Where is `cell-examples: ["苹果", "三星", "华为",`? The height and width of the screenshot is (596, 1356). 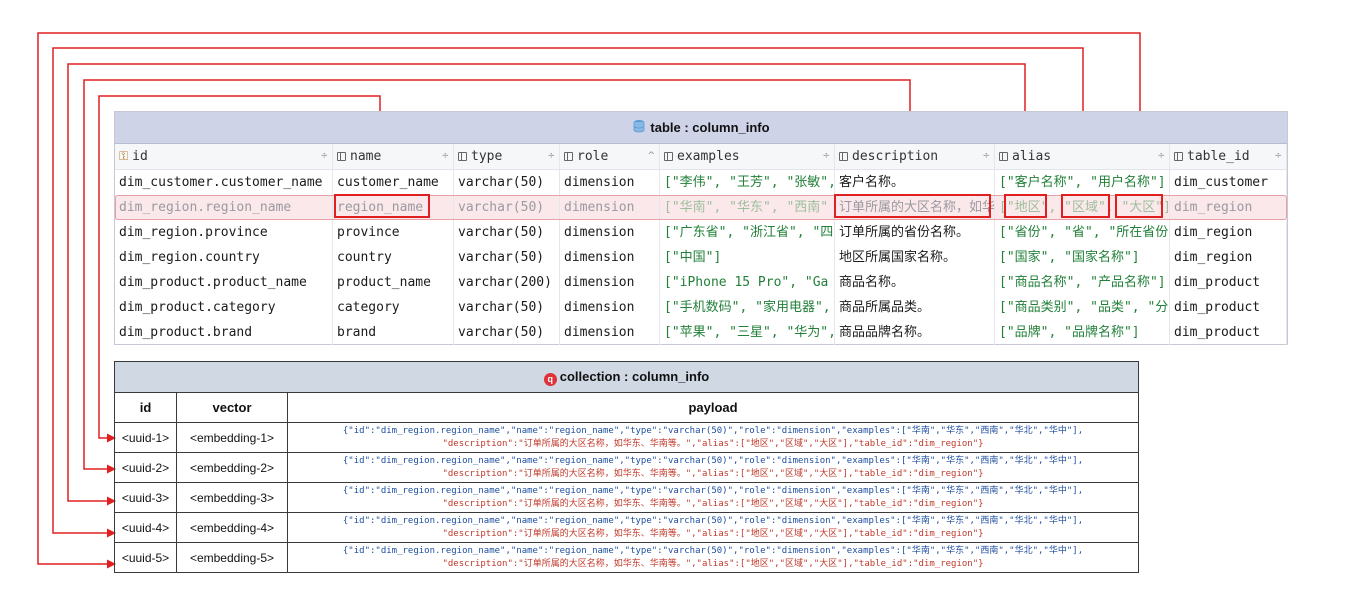
cell-examples: ["苹果", "三星", "华为", is located at coordinates (747, 332).